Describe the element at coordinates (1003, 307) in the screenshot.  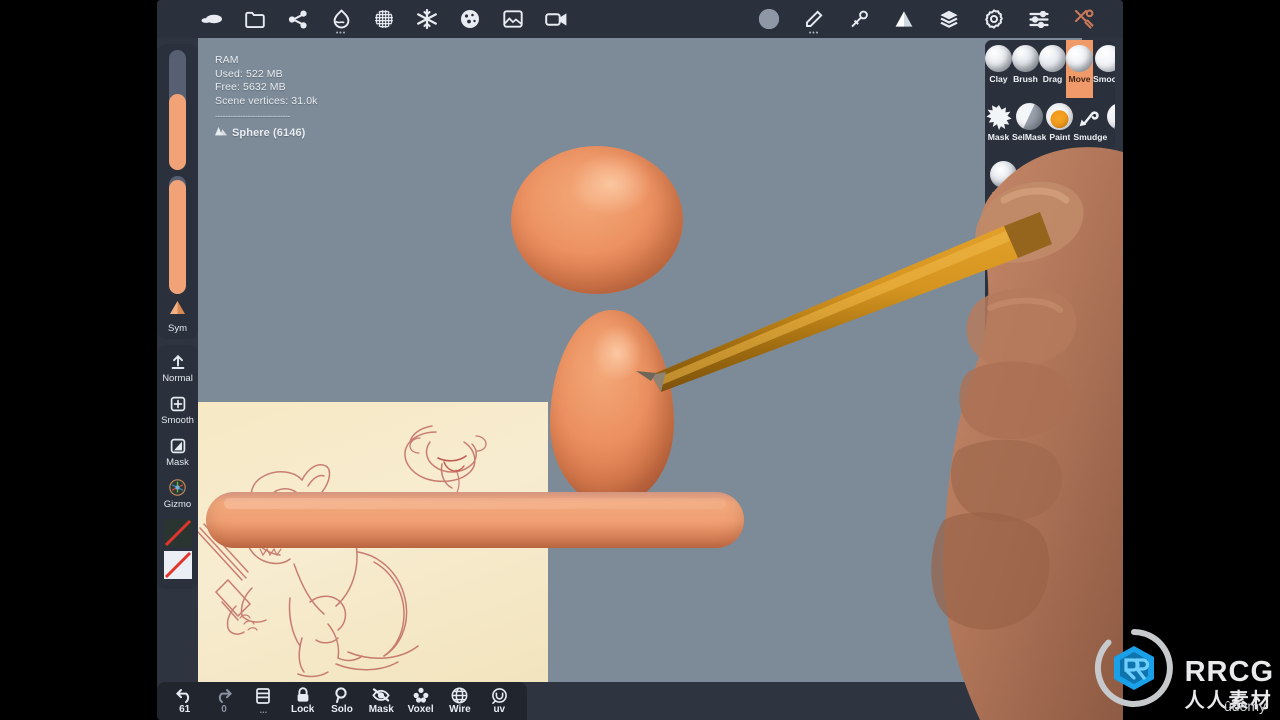
I see `brush-lathe-label: Lathe` at that location.